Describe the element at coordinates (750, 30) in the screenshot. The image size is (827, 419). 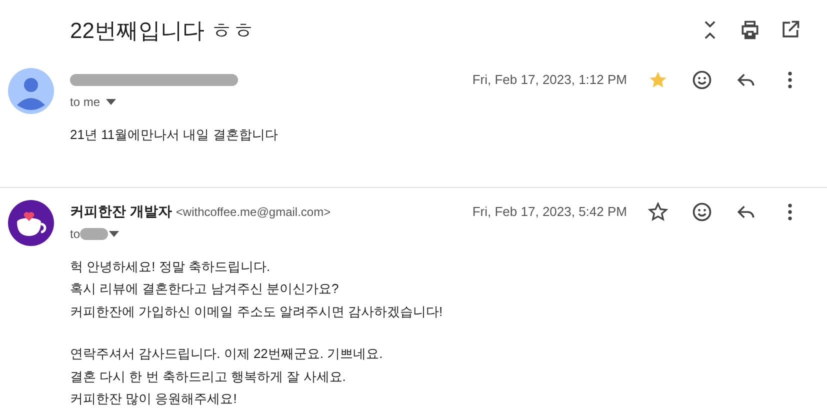
I see `print-icon` at that location.